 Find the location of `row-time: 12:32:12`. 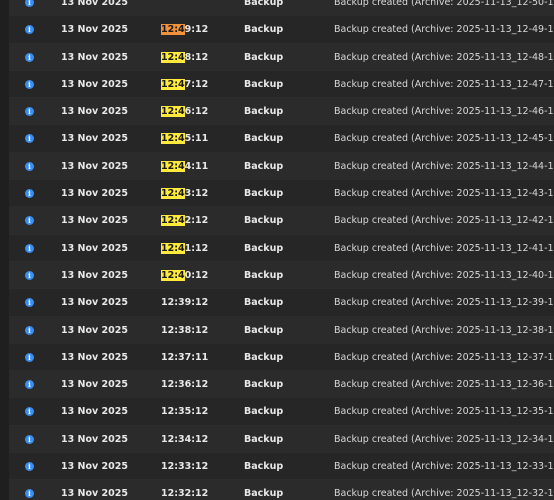

row-time: 12:32:12 is located at coordinates (184, 490).